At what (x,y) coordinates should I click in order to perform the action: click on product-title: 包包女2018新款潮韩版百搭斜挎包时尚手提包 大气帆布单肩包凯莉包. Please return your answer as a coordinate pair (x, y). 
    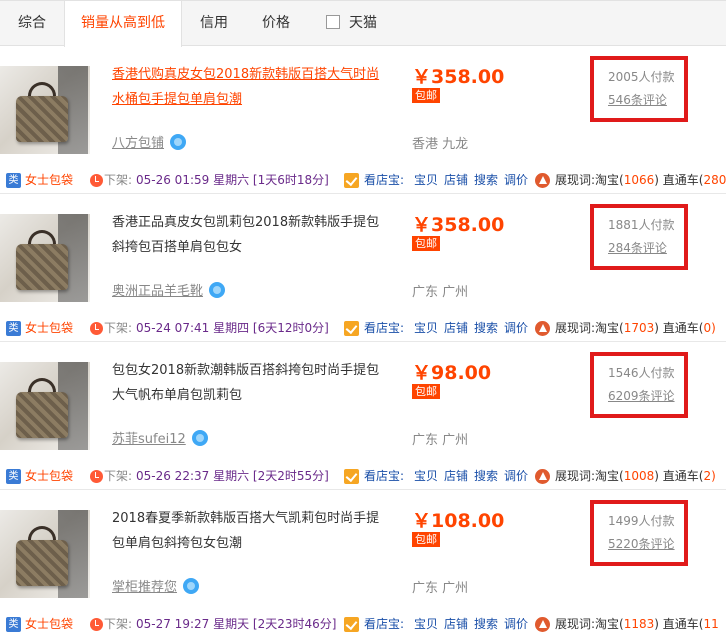
    Looking at the image, I should click on (252, 383).